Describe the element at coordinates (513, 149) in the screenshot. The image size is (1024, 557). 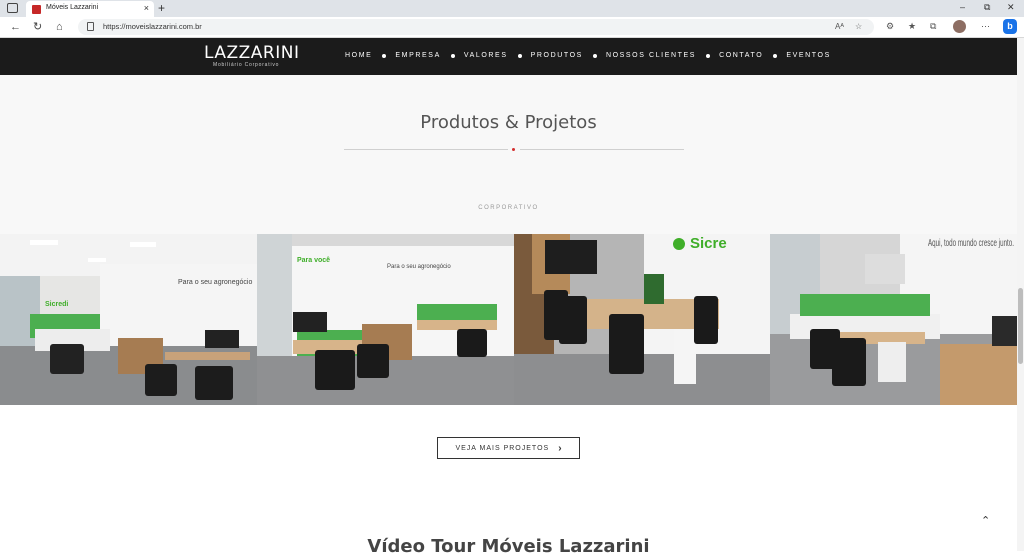
I see `title-divider-dot` at that location.